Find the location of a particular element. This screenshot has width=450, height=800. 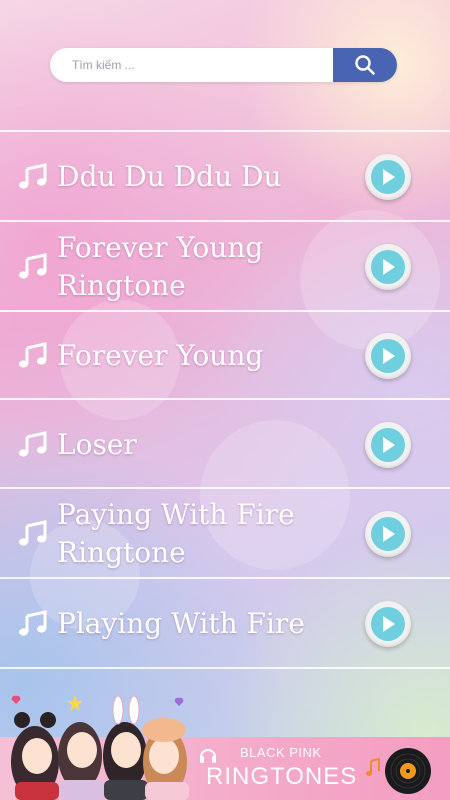

song-title-line: Paying With Fire is located at coordinates (176, 514).